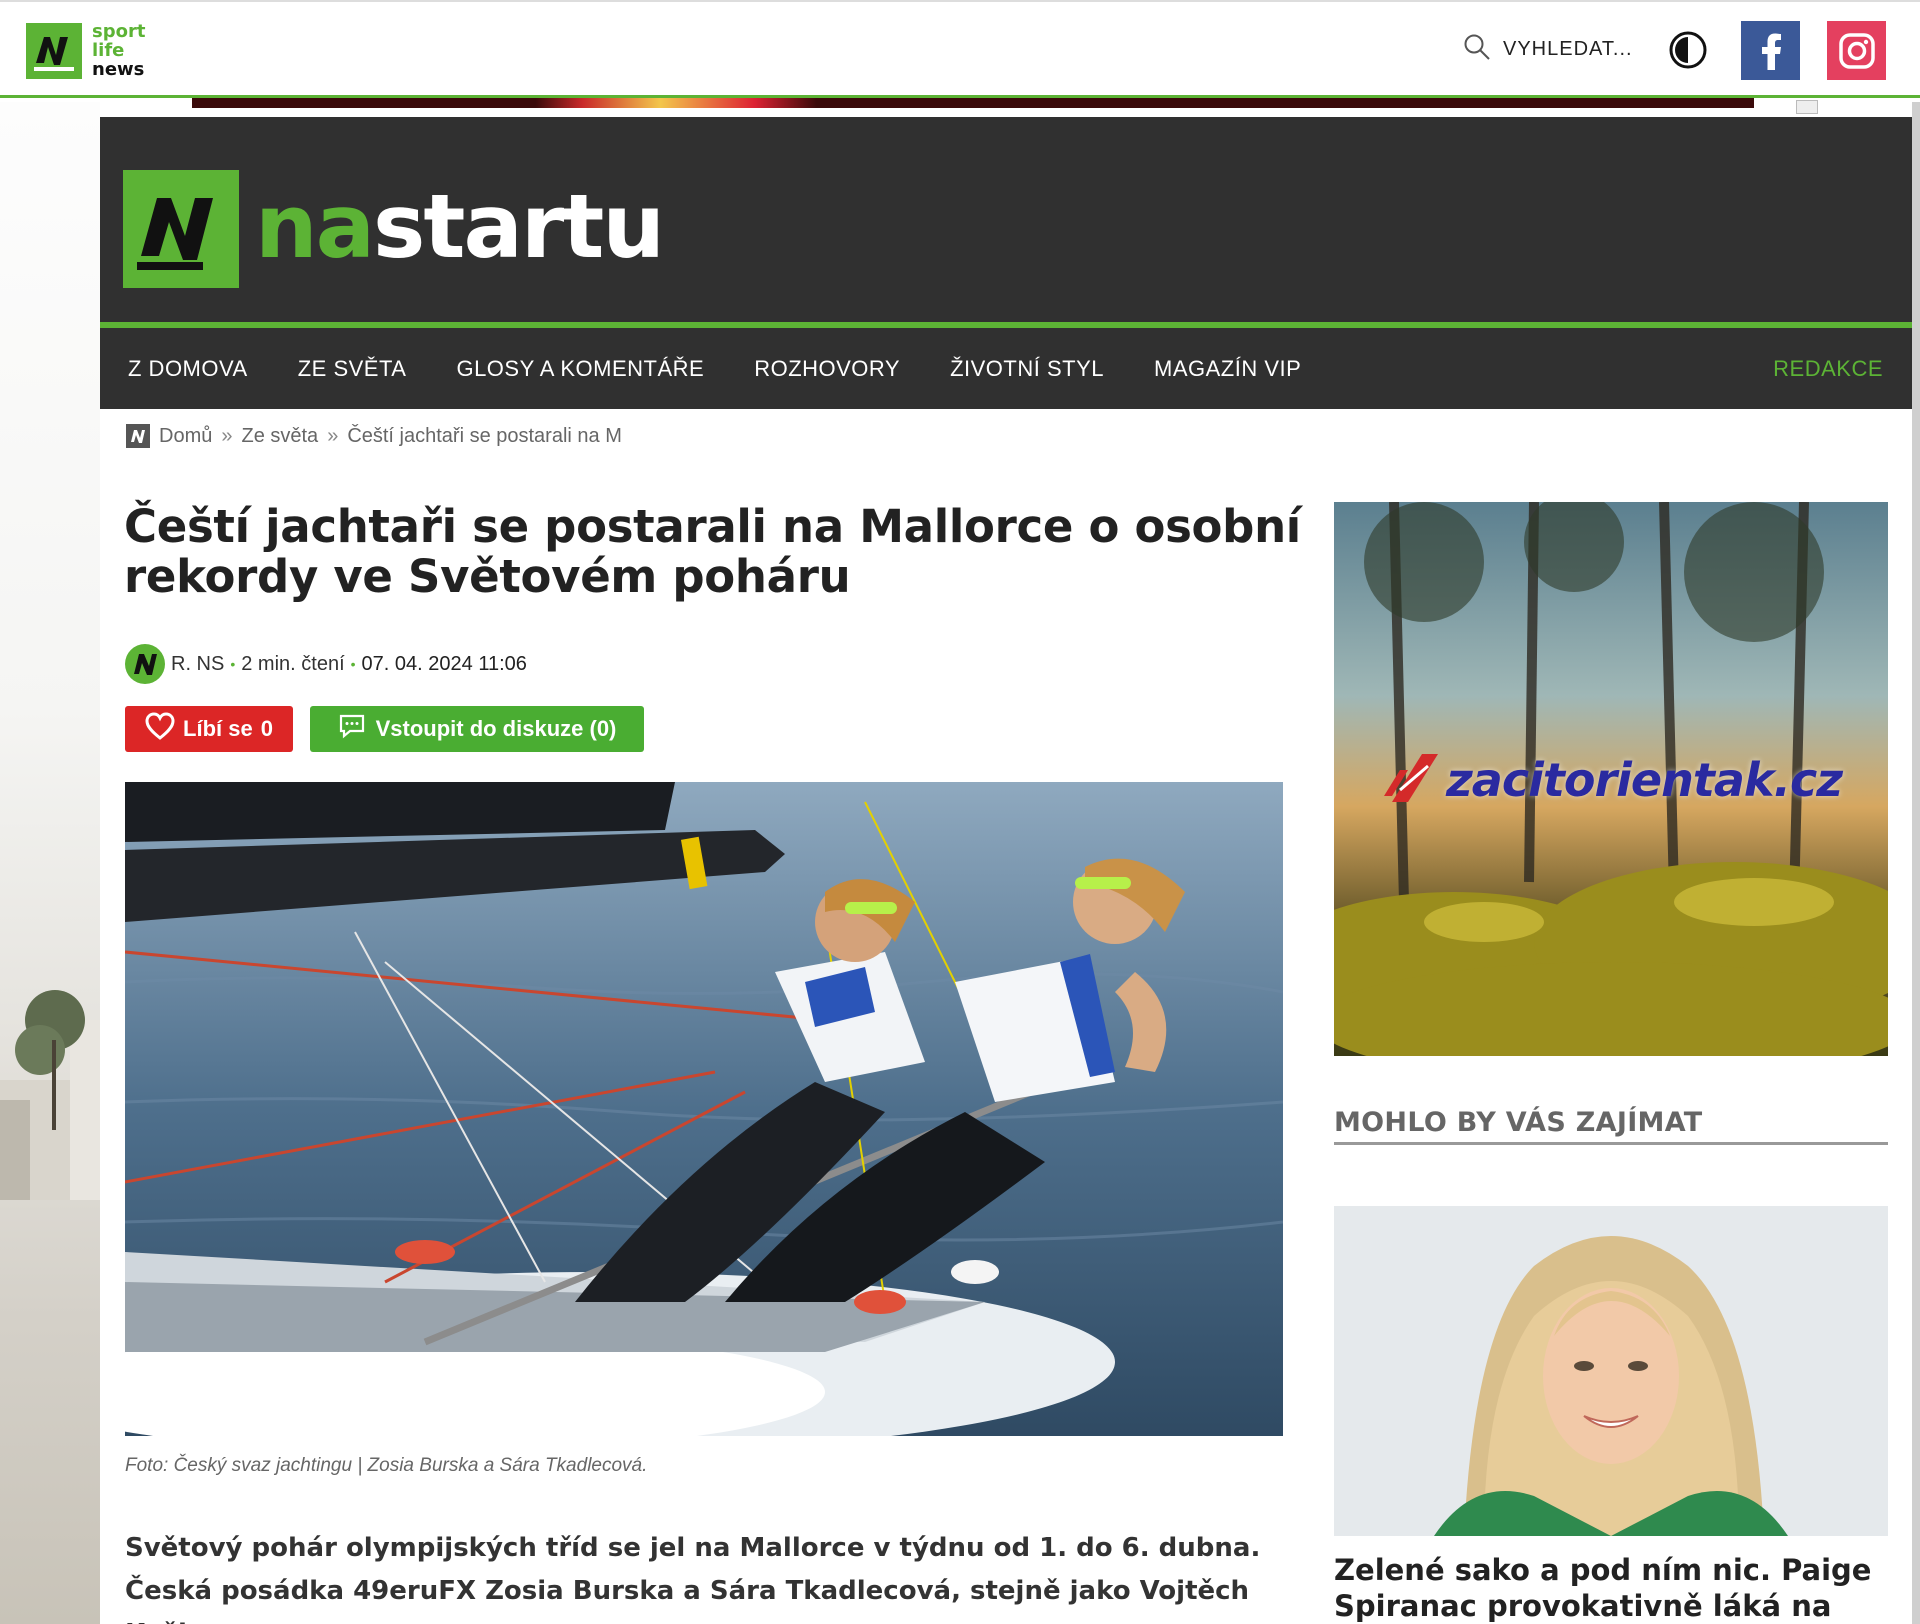  I want to click on discussion-button: Vstoupit do diskuze (0), so click(477, 729).